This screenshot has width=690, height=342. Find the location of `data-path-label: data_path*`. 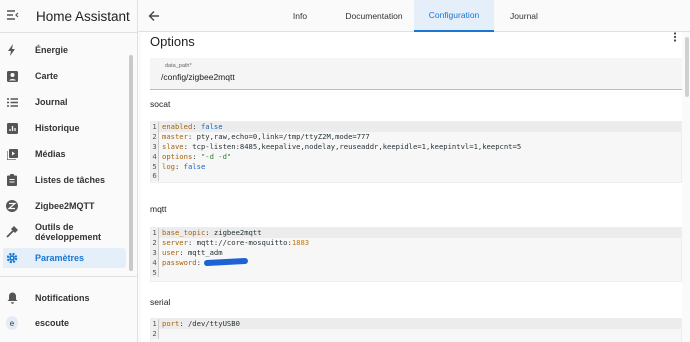

data-path-label: data_path* is located at coordinates (178, 66).